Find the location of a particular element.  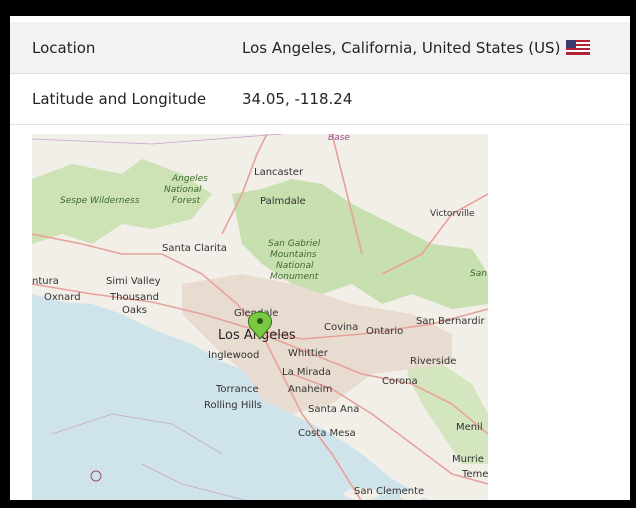

map-label-santa-ana: Santa Ana is located at coordinates (333, 409).